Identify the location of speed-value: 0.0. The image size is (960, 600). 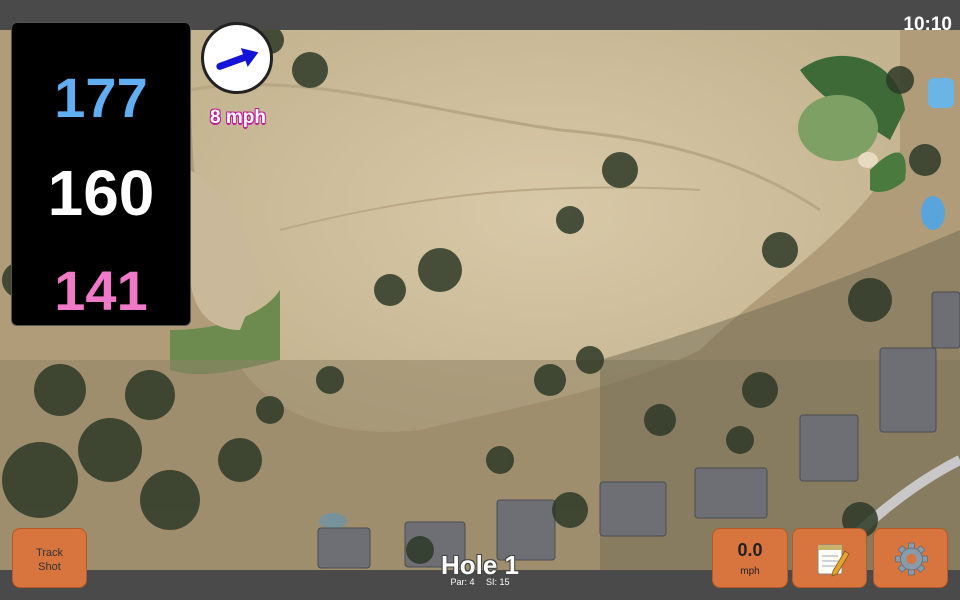
(750, 550).